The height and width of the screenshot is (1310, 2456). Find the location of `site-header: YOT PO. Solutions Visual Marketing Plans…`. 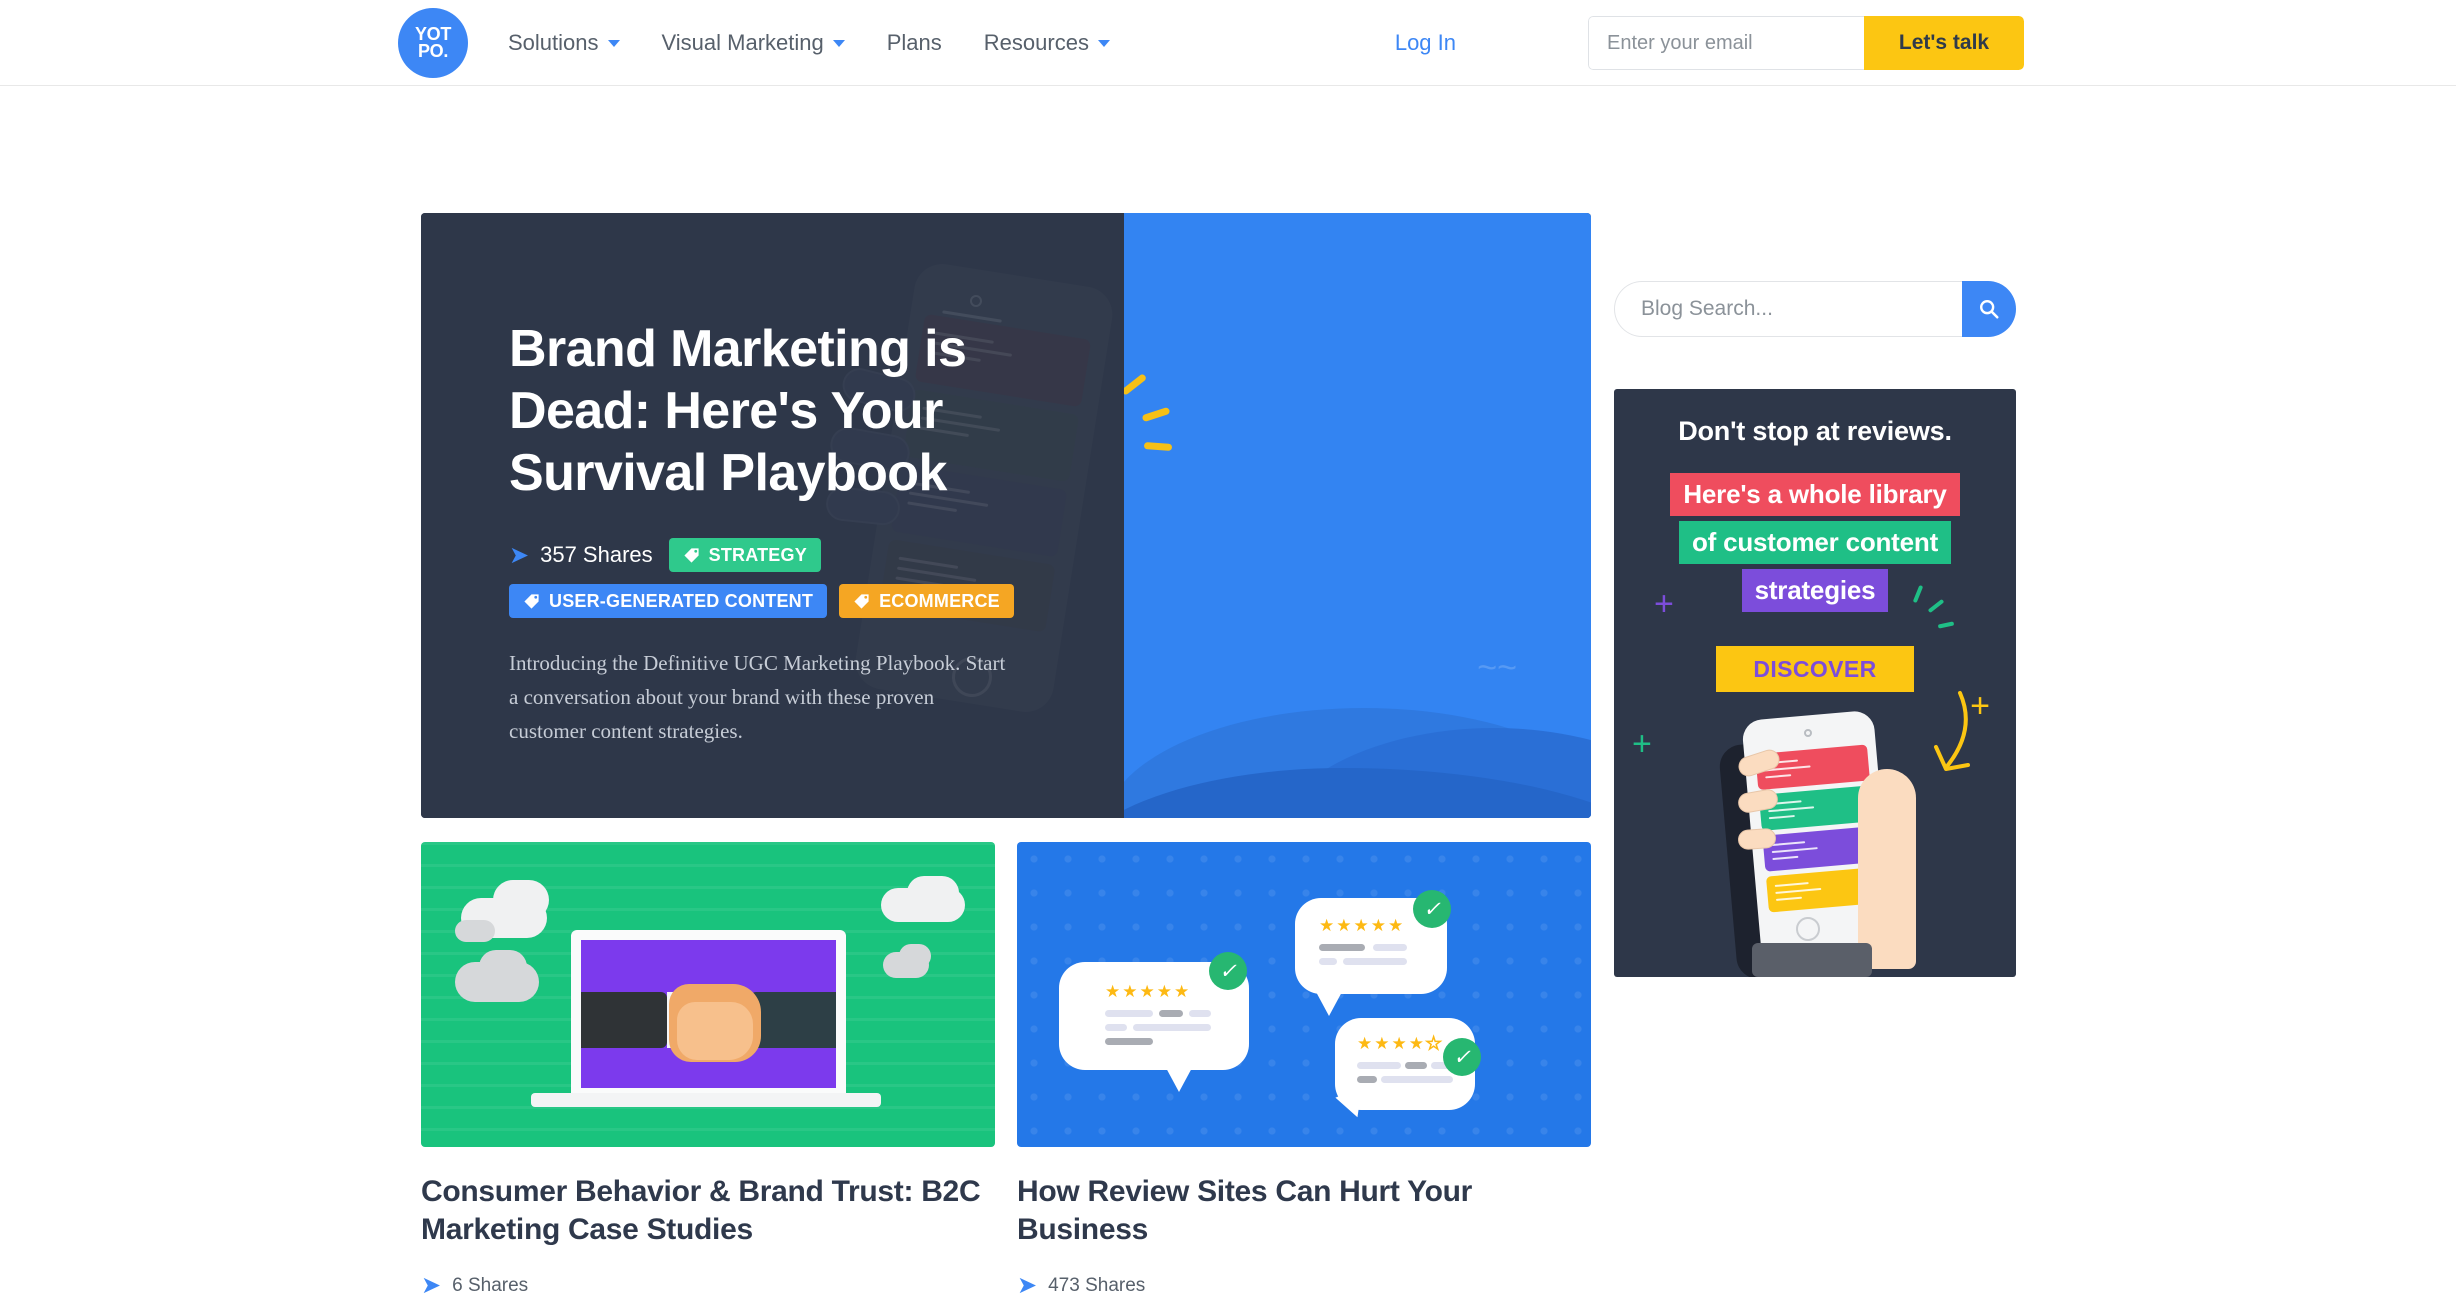

site-header: YOT PO. Solutions Visual Marketing Plans… is located at coordinates (1228, 43).